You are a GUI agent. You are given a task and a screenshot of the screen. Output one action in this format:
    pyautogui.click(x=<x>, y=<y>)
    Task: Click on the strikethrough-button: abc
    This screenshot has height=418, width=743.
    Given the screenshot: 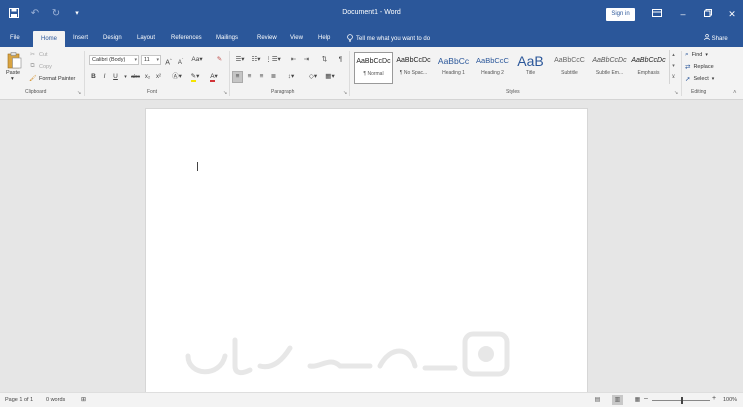 What is the action you would take?
    pyautogui.click(x=135, y=77)
    